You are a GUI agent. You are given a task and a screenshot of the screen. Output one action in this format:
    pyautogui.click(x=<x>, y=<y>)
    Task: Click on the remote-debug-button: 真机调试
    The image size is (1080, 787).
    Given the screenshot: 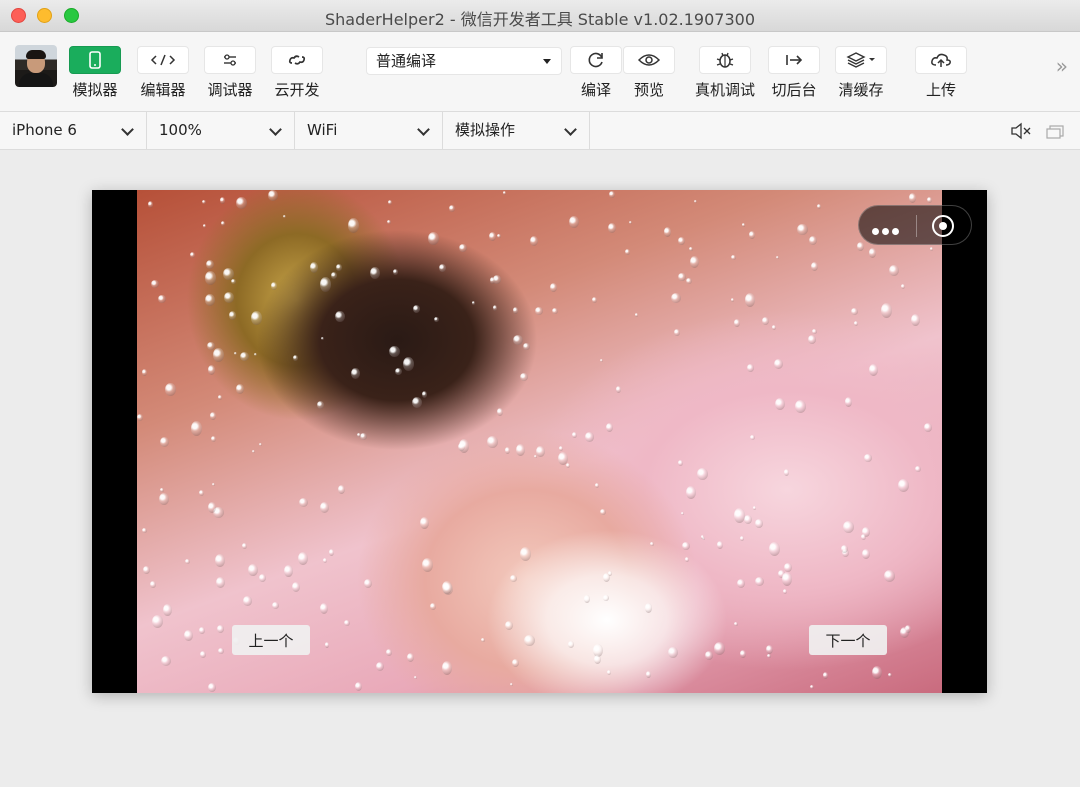 What is the action you would take?
    pyautogui.click(x=725, y=73)
    